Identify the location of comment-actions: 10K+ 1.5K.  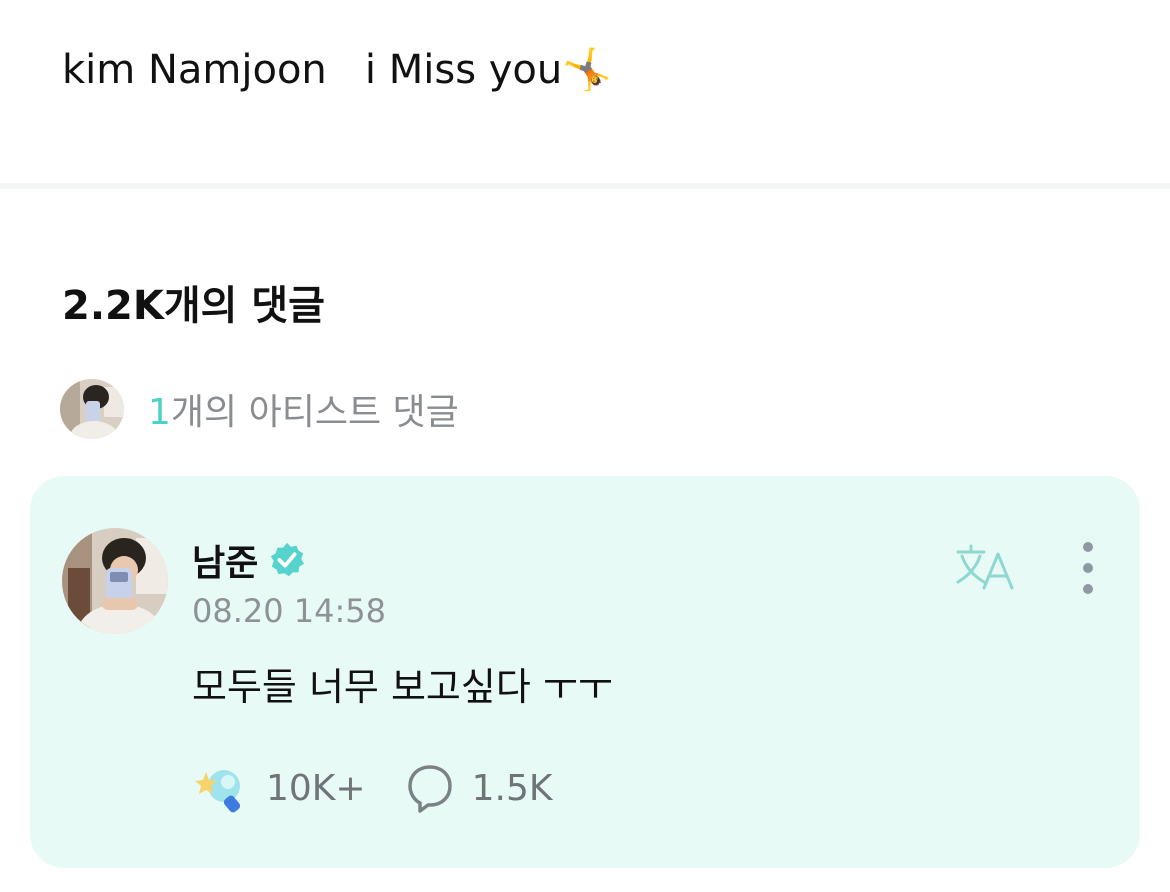
(372, 788).